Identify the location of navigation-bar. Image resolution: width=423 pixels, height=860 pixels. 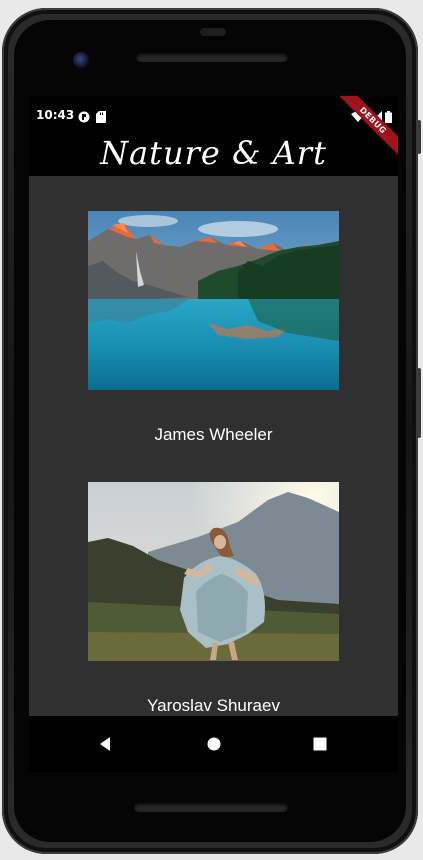
(213, 744).